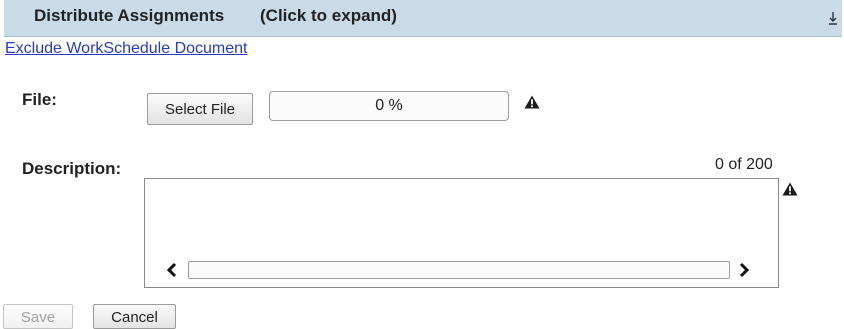  Describe the element at coordinates (129, 15) in the screenshot. I see `section-title: Distribute Assignments` at that location.